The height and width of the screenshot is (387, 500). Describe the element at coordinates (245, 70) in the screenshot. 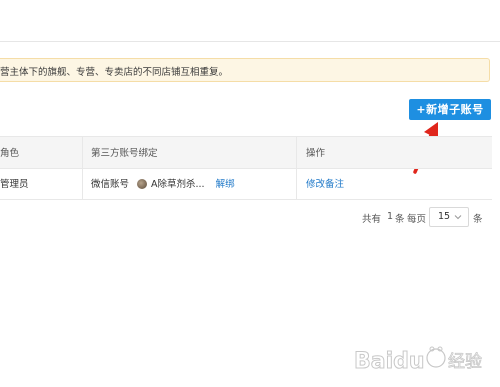

I see `notice-banner: 营主体下的旗舰、专营、专卖店的不同店铺互相重复。` at that location.